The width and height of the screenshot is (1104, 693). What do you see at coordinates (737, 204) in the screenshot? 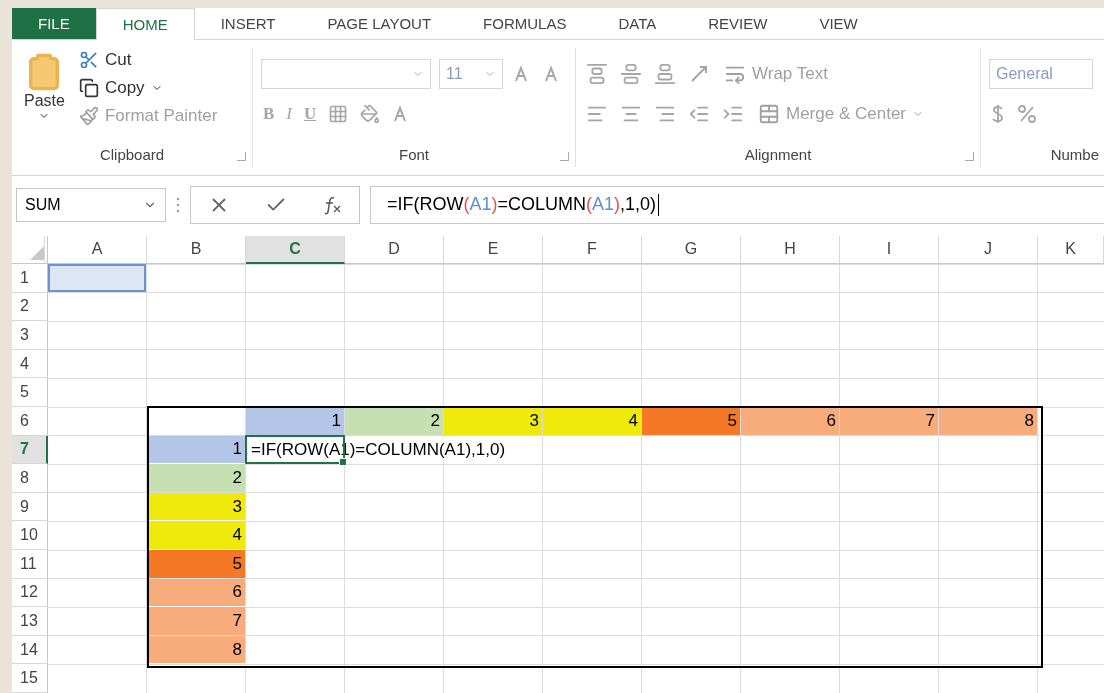
I see `formula-field: =IF(ROW(A1)=COLUMN(A1),1,0)` at bounding box center [737, 204].